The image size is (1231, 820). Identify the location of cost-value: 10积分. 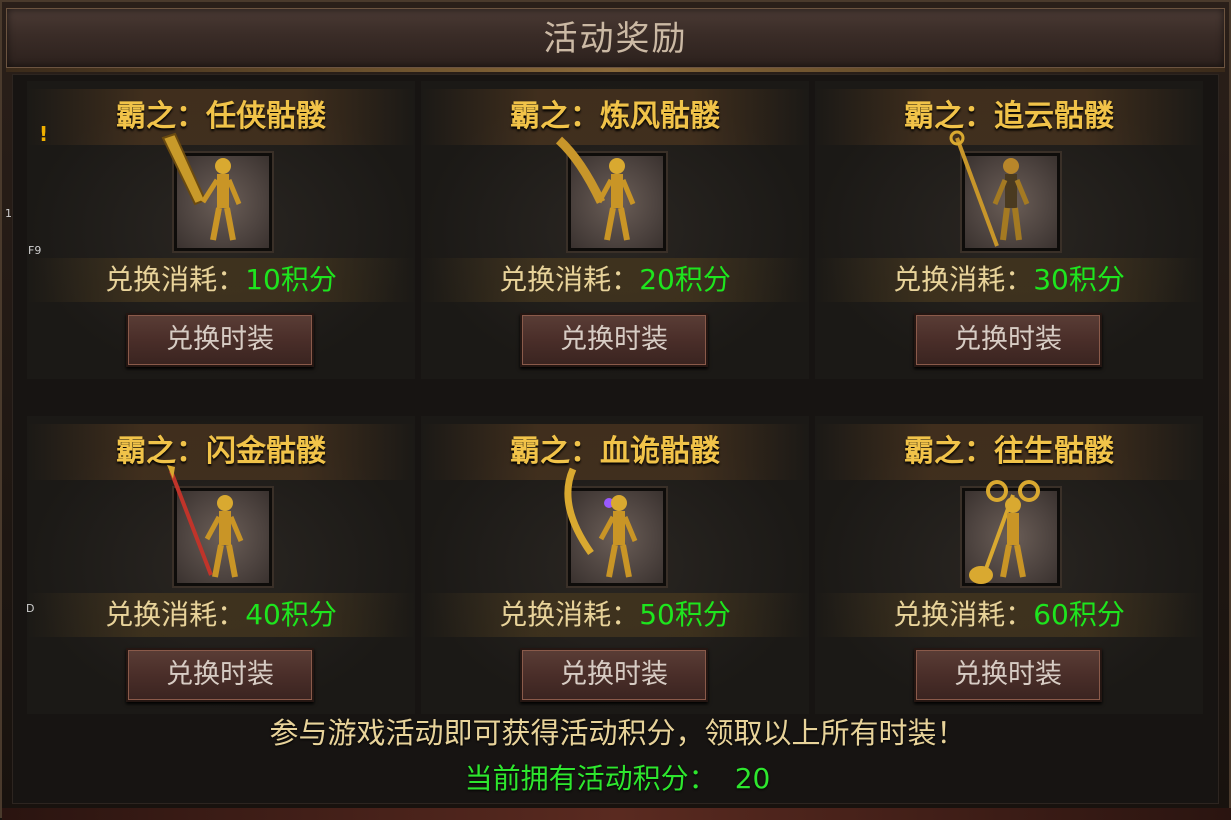
(291, 279).